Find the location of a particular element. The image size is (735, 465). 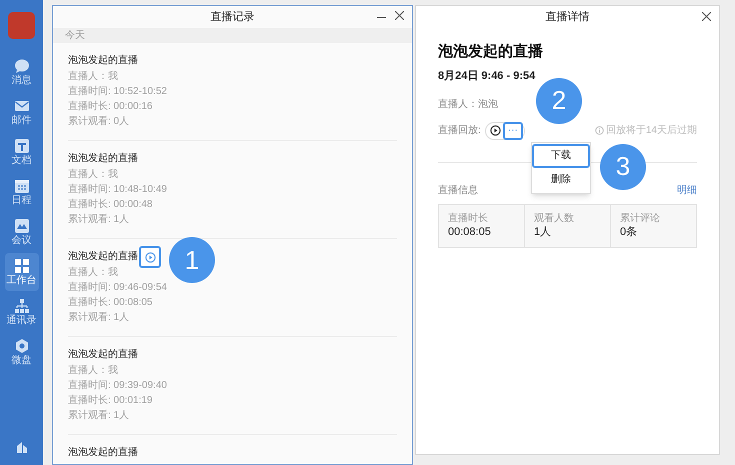

avatar-placeholder is located at coordinates (21, 25).